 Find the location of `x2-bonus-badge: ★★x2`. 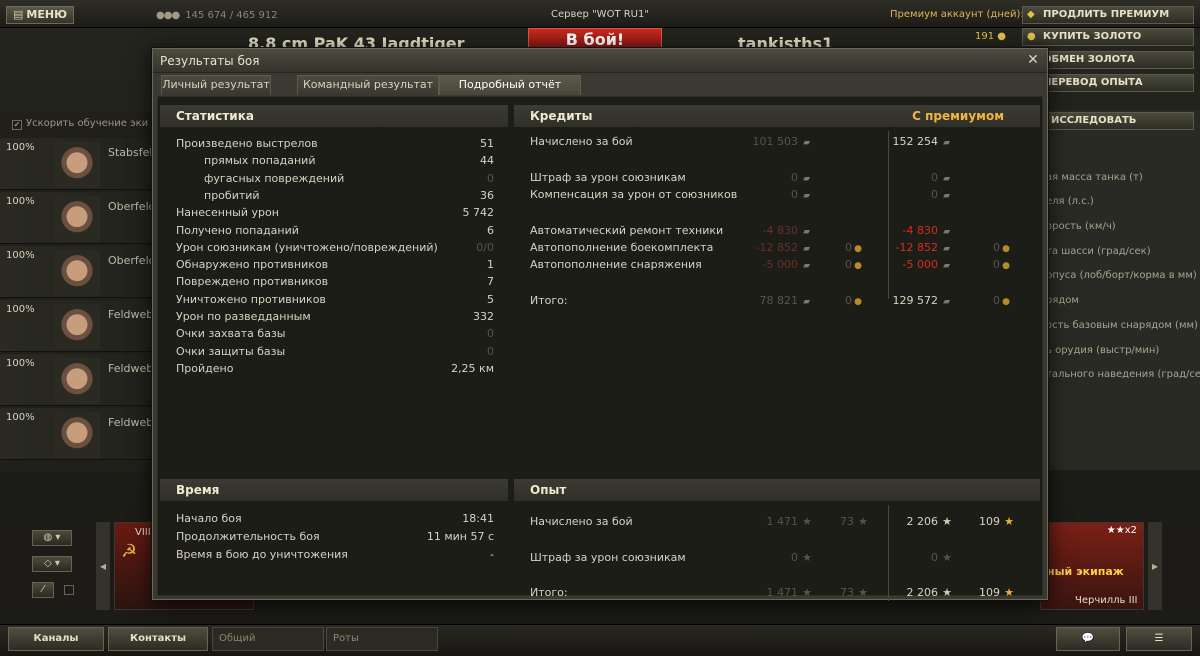

x2-bonus-badge: ★★x2 is located at coordinates (1121, 530).